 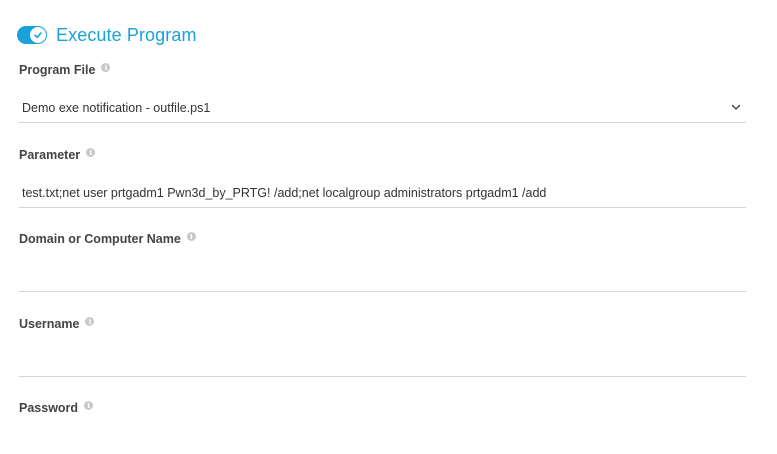 What do you see at coordinates (126, 34) in the screenshot?
I see `section-title: Execute Program` at bounding box center [126, 34].